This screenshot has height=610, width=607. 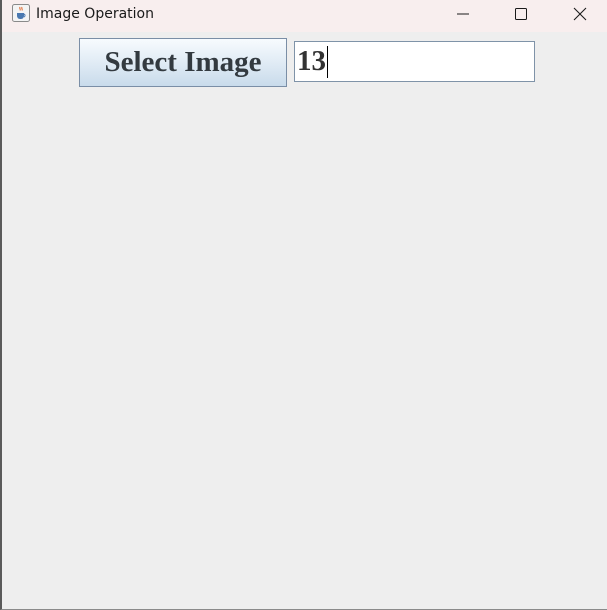 What do you see at coordinates (414, 61) in the screenshot?
I see `number-input: 13` at bounding box center [414, 61].